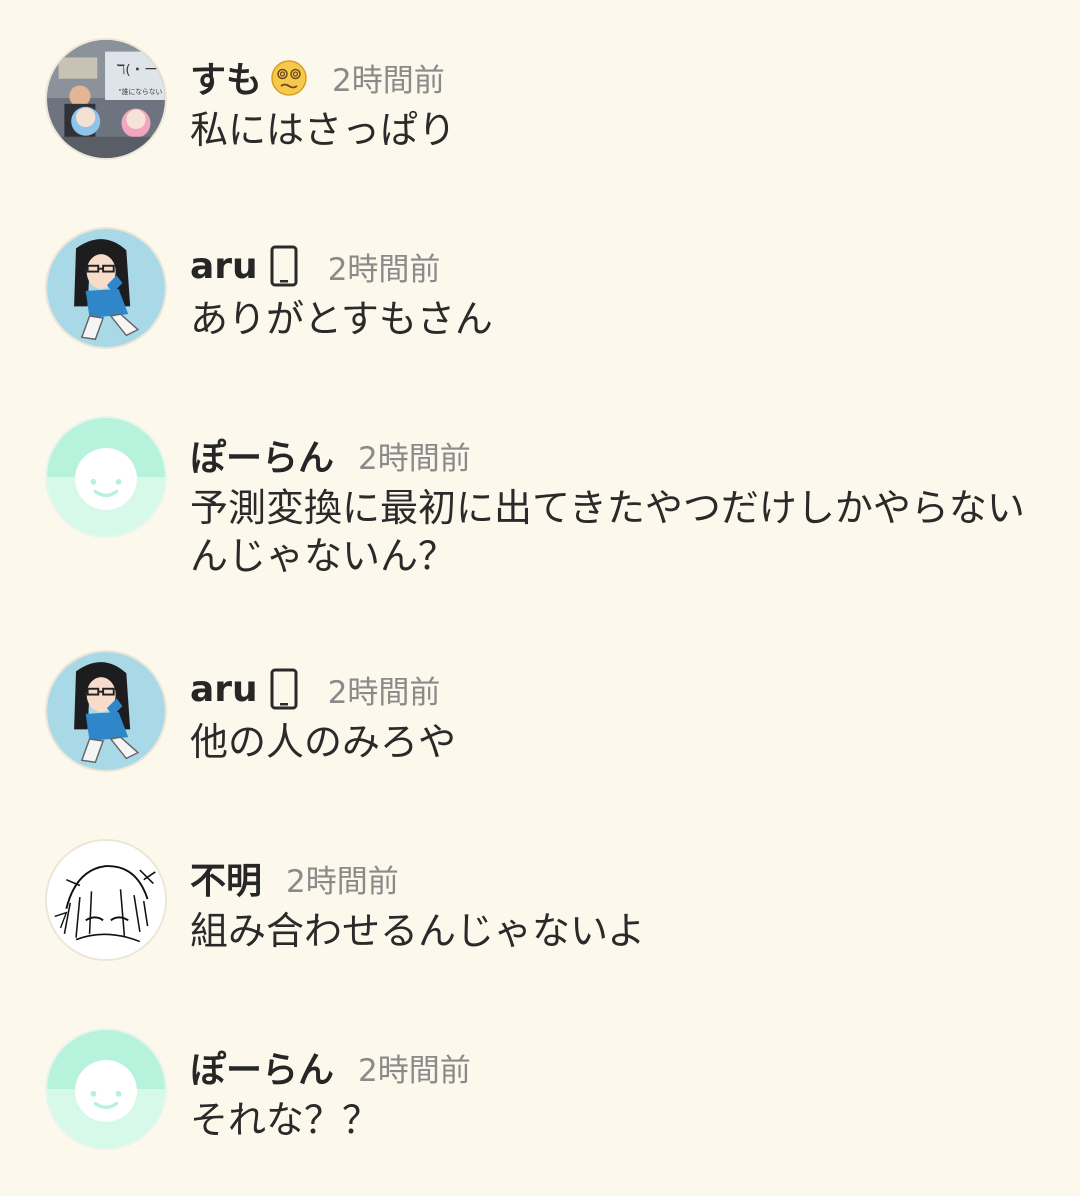  Describe the element at coordinates (226, 77) in the screenshot. I see `user-name: すも` at that location.